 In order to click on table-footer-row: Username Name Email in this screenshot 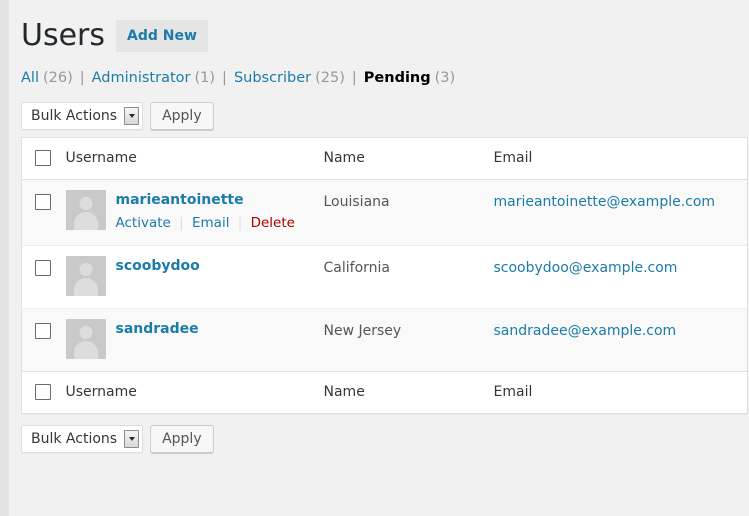, I will do `click(384, 392)`.